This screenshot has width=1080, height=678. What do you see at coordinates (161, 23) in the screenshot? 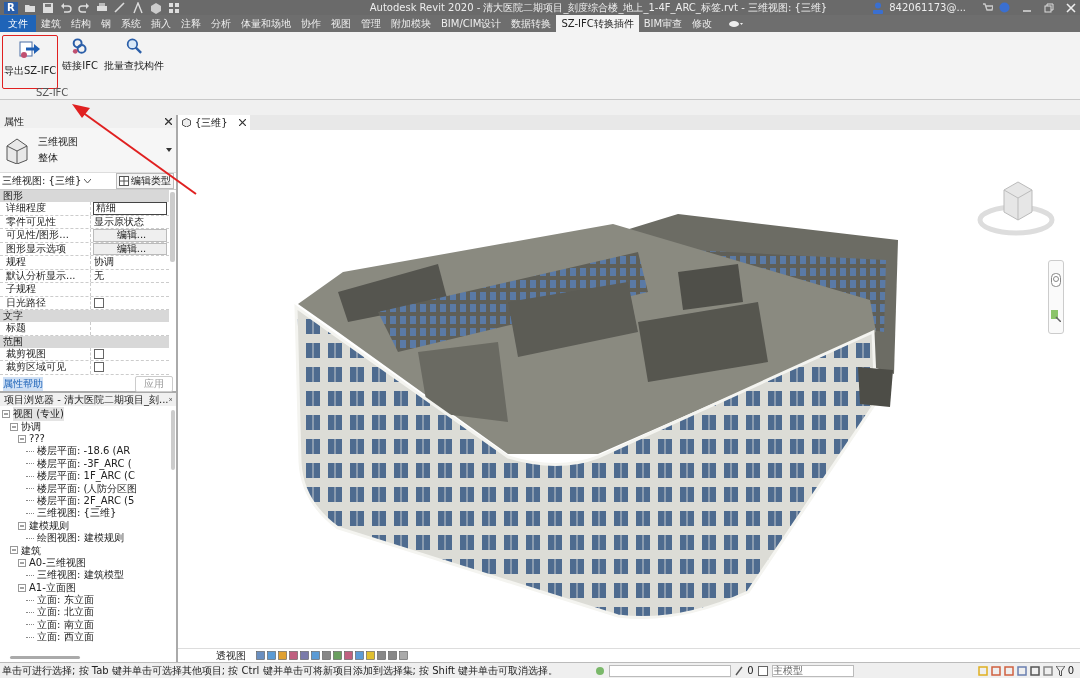
I see `ribbon-tab: 插入` at bounding box center [161, 23].